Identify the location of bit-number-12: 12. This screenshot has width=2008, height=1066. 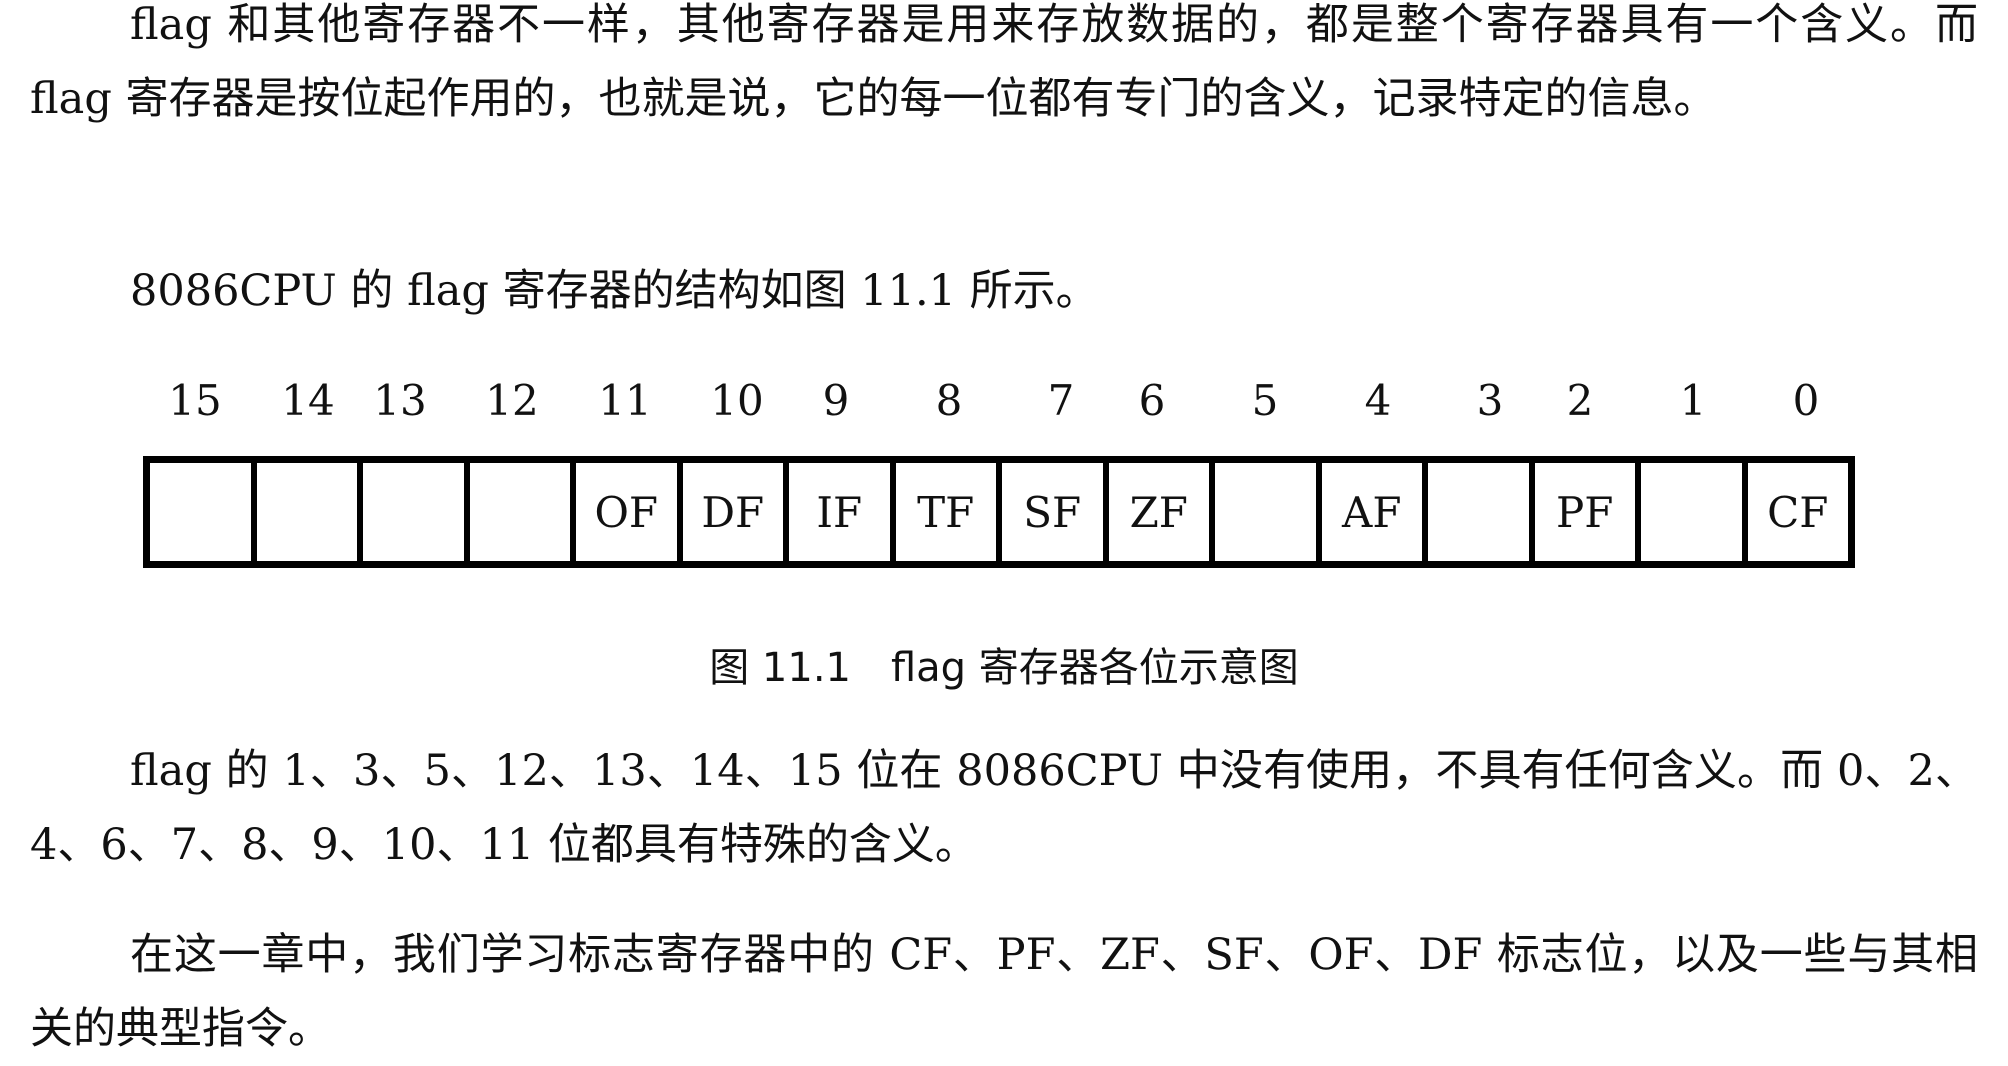
(512, 400).